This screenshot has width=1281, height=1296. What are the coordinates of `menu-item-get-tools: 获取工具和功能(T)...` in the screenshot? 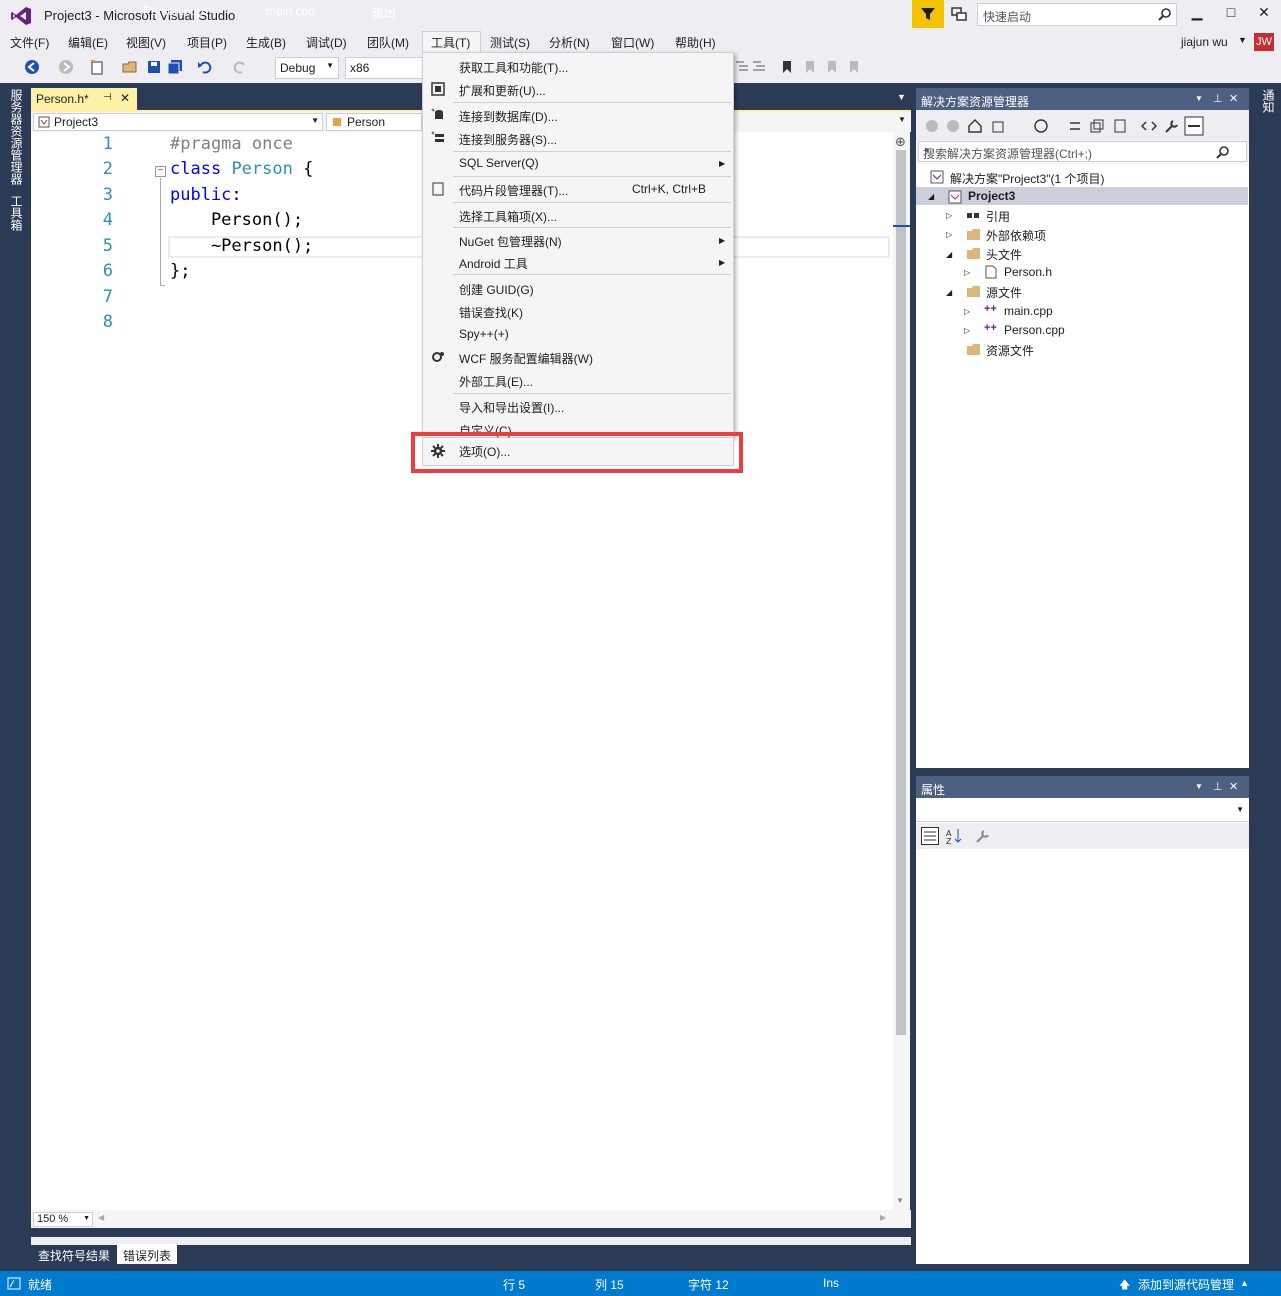 It's located at (513, 67).